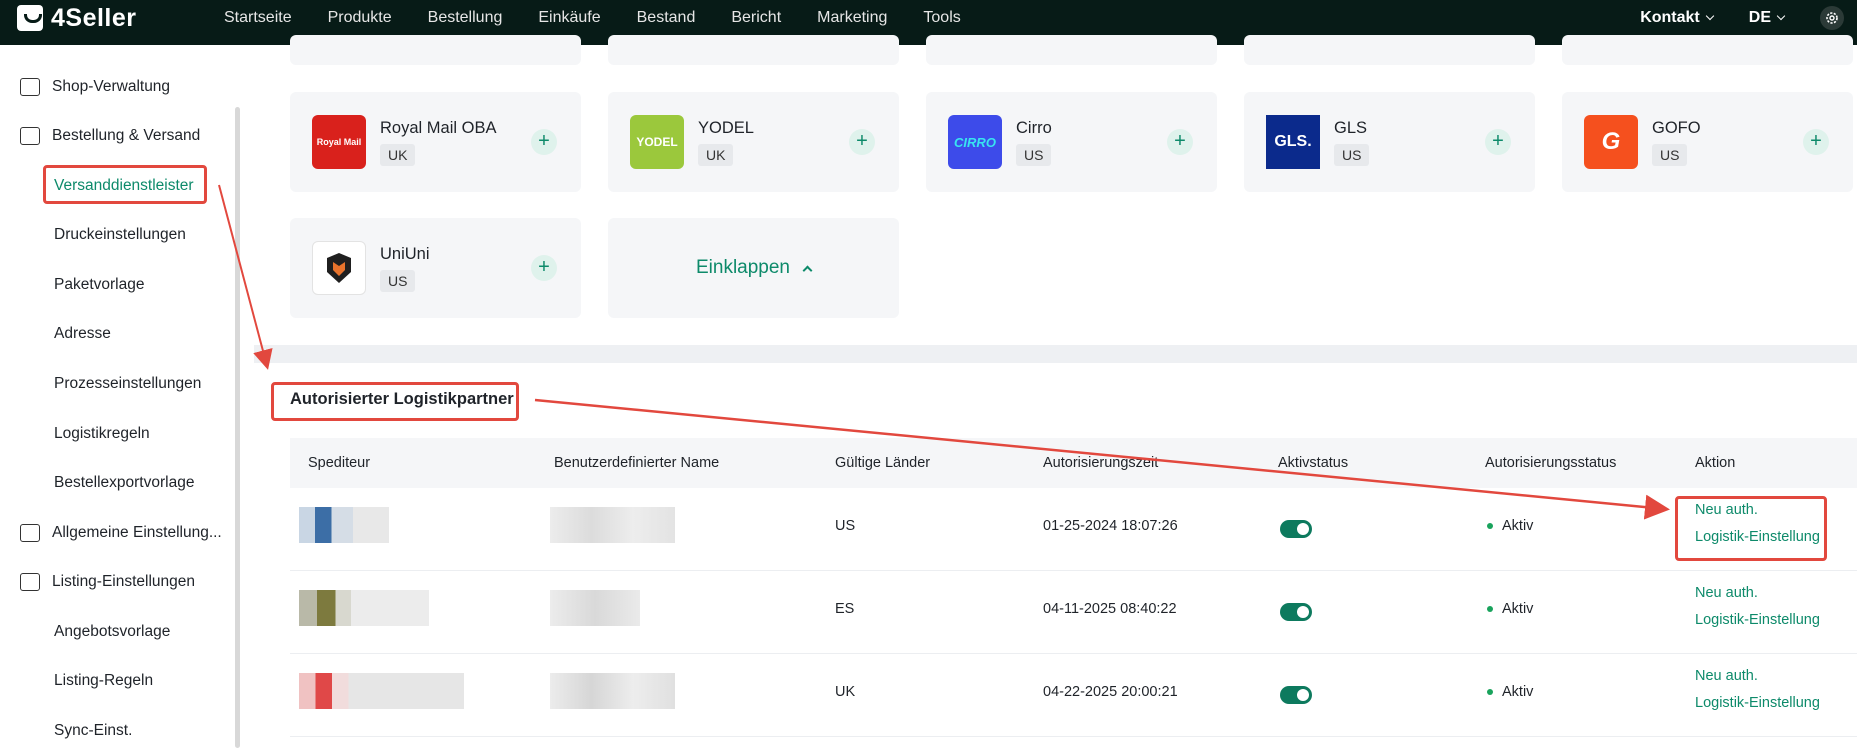  Describe the element at coordinates (845, 609) in the screenshot. I see `country-cell: ES` at that location.